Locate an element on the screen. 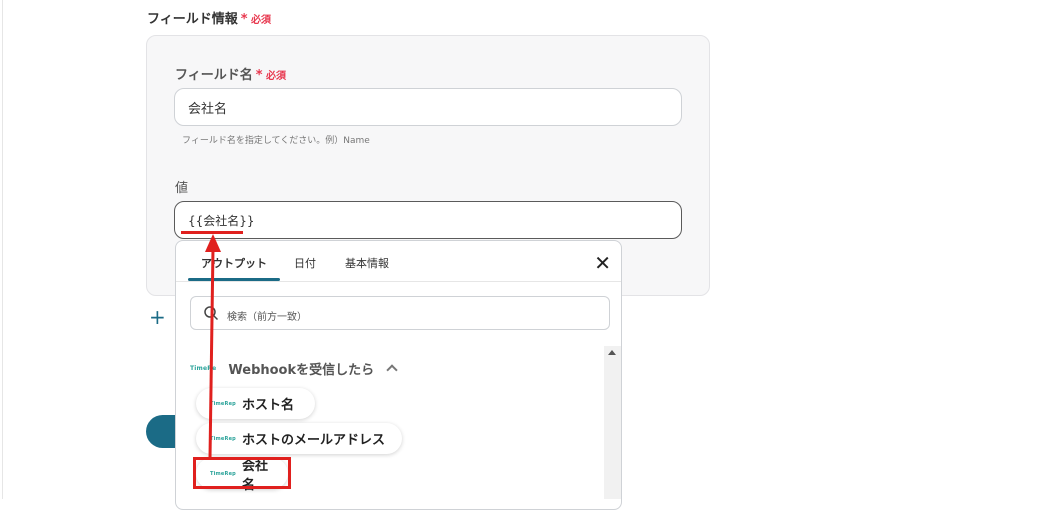  field-name-label: フィールド名 * 必須 is located at coordinates (231, 75).